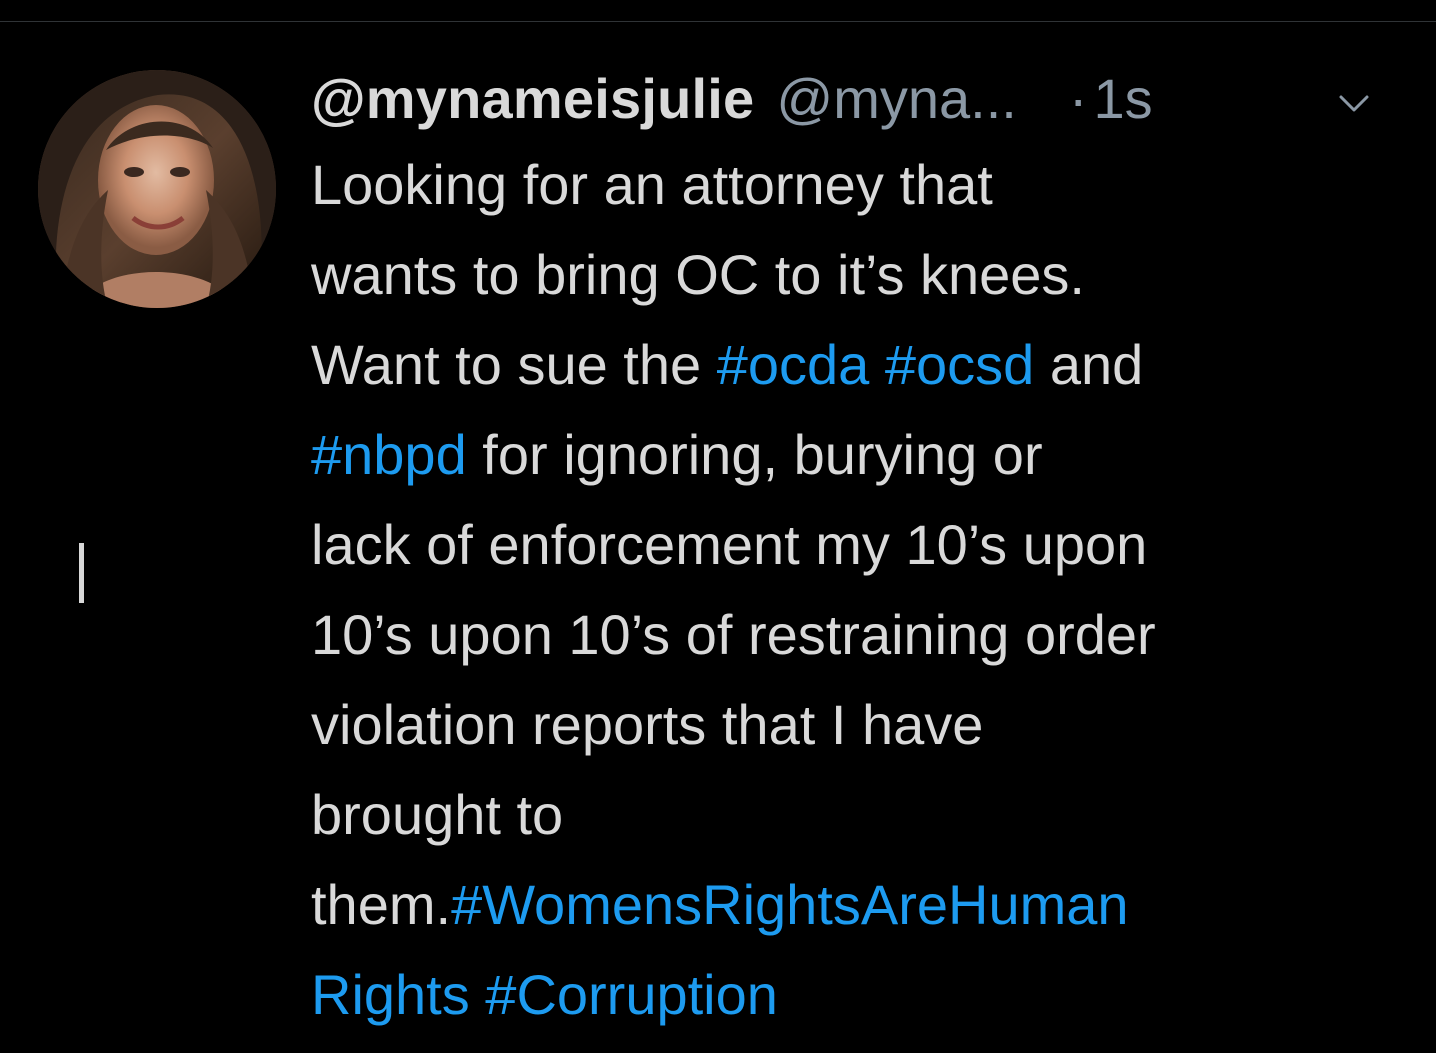 The width and height of the screenshot is (1436, 1053). Describe the element at coordinates (698, 274) in the screenshot. I see `tweet-text-segment: wants to bring OC to it’s knees.` at that location.